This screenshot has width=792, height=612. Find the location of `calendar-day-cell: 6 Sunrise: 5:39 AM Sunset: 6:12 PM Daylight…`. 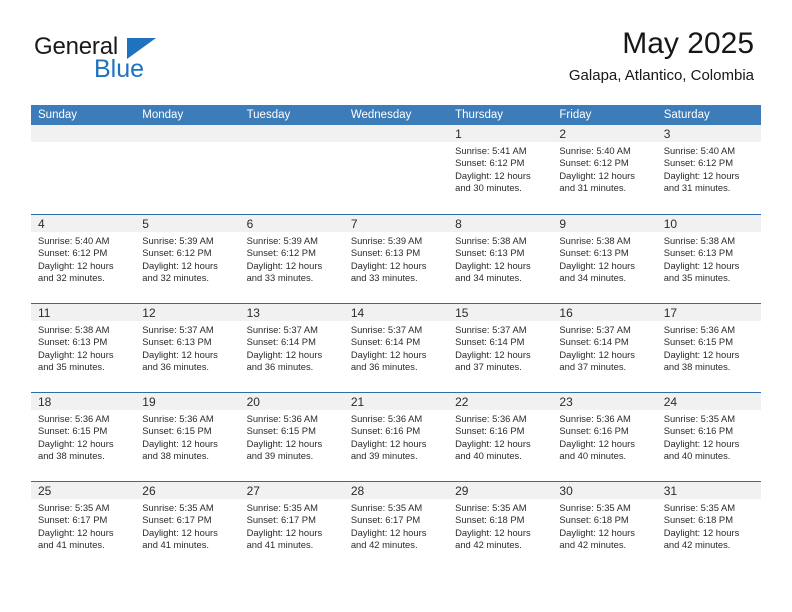

calendar-day-cell: 6 Sunrise: 5:39 AM Sunset: 6:12 PM Daylight… is located at coordinates (291, 259).